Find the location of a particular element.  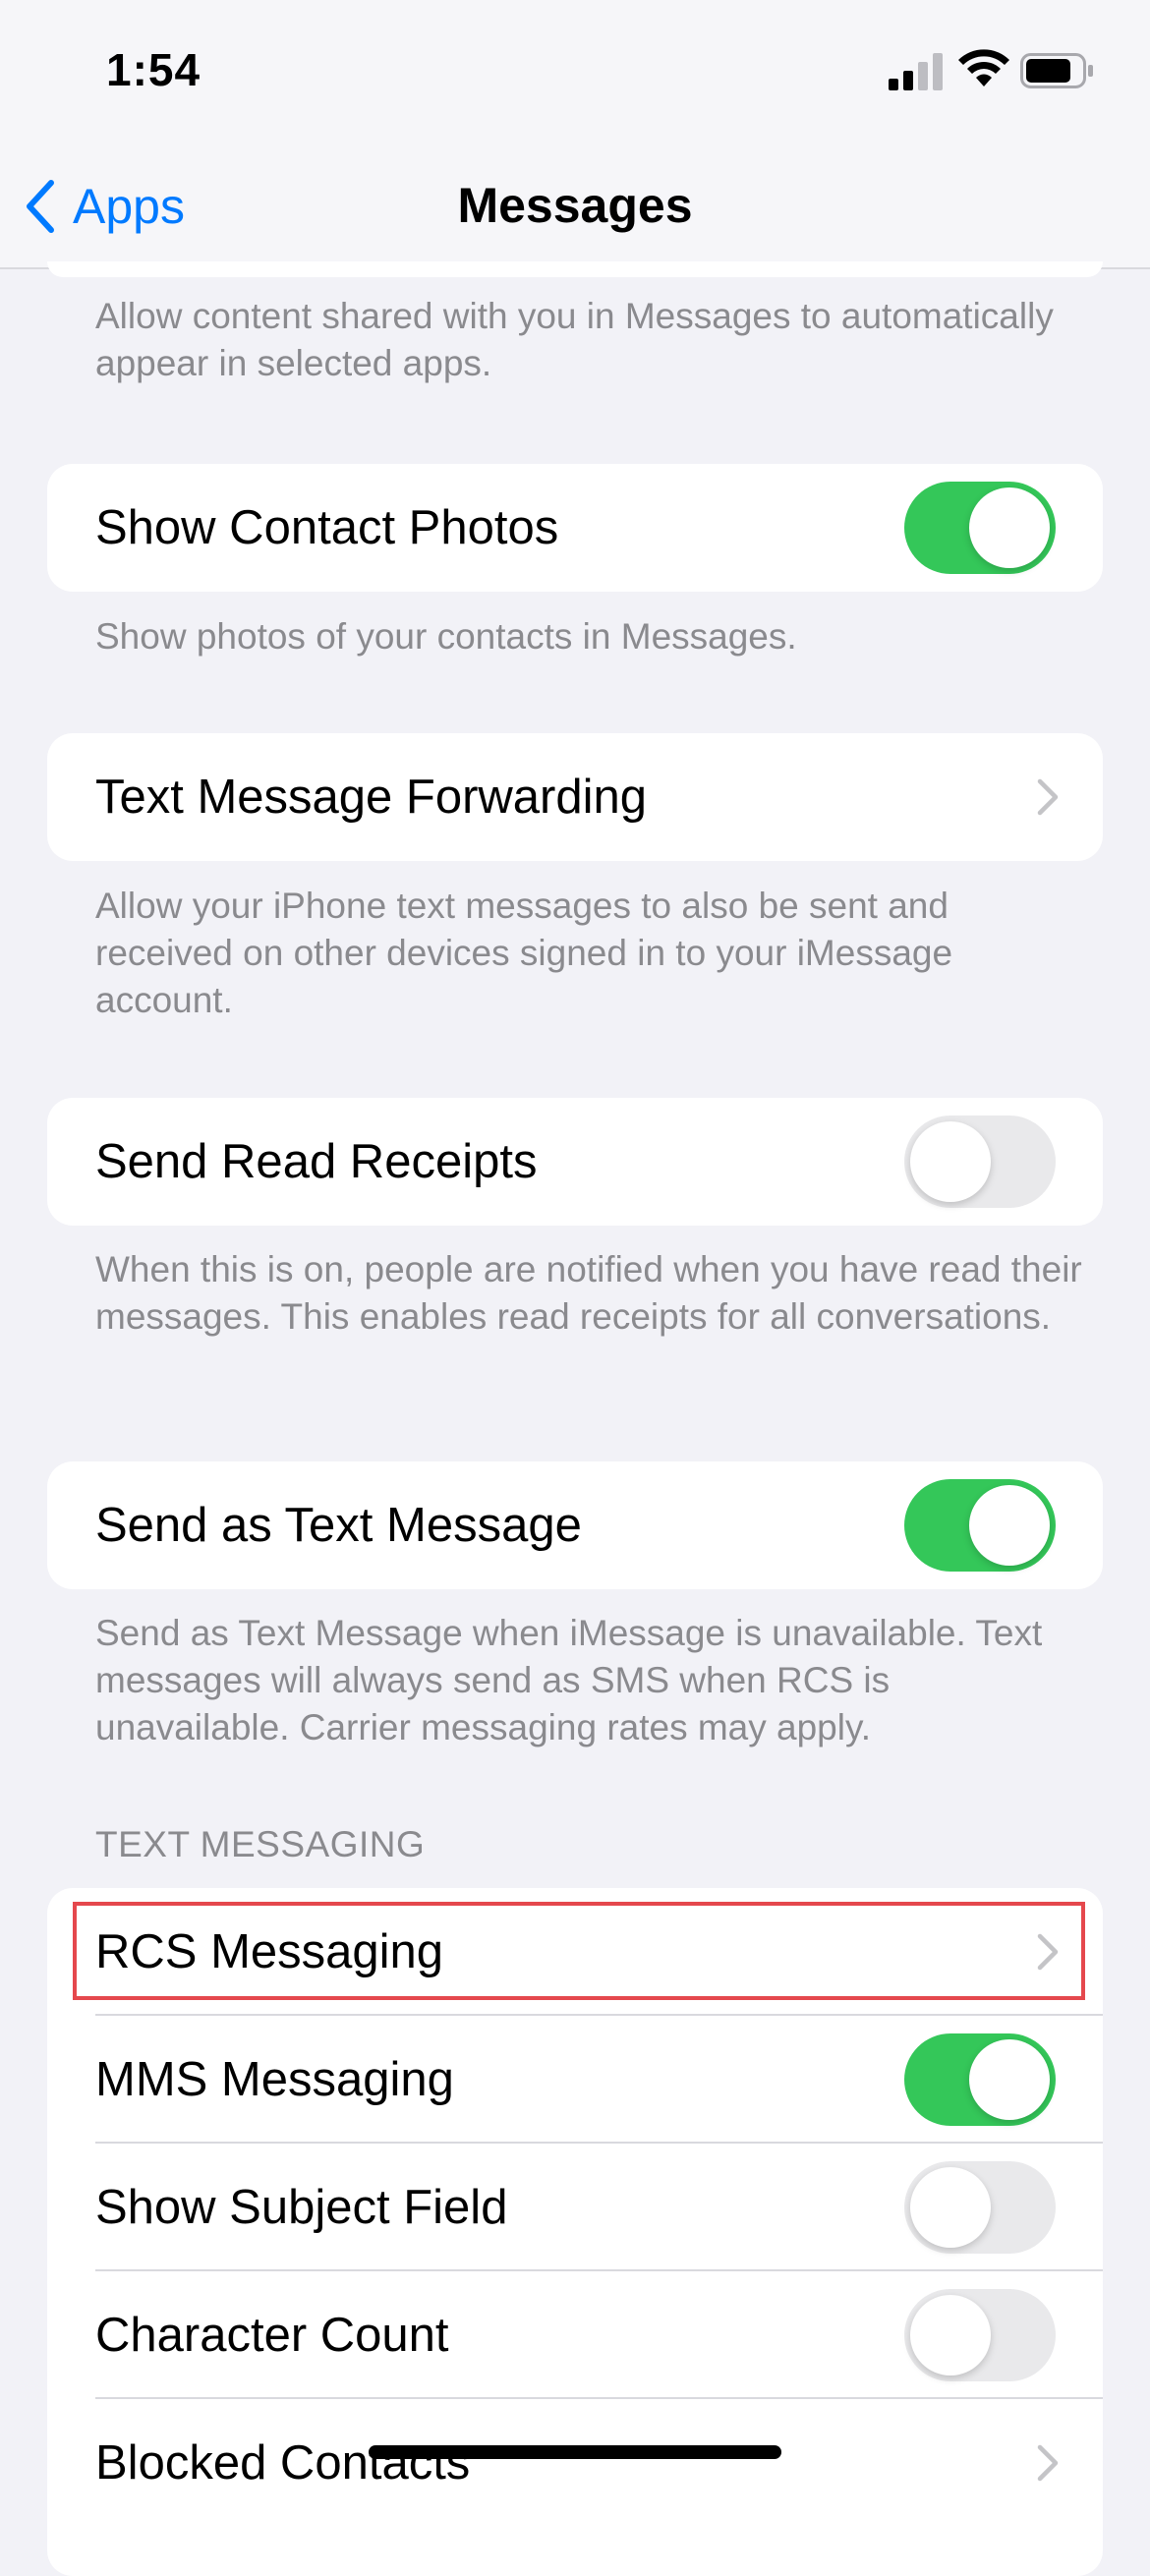

battery-icon is located at coordinates (1056, 70).